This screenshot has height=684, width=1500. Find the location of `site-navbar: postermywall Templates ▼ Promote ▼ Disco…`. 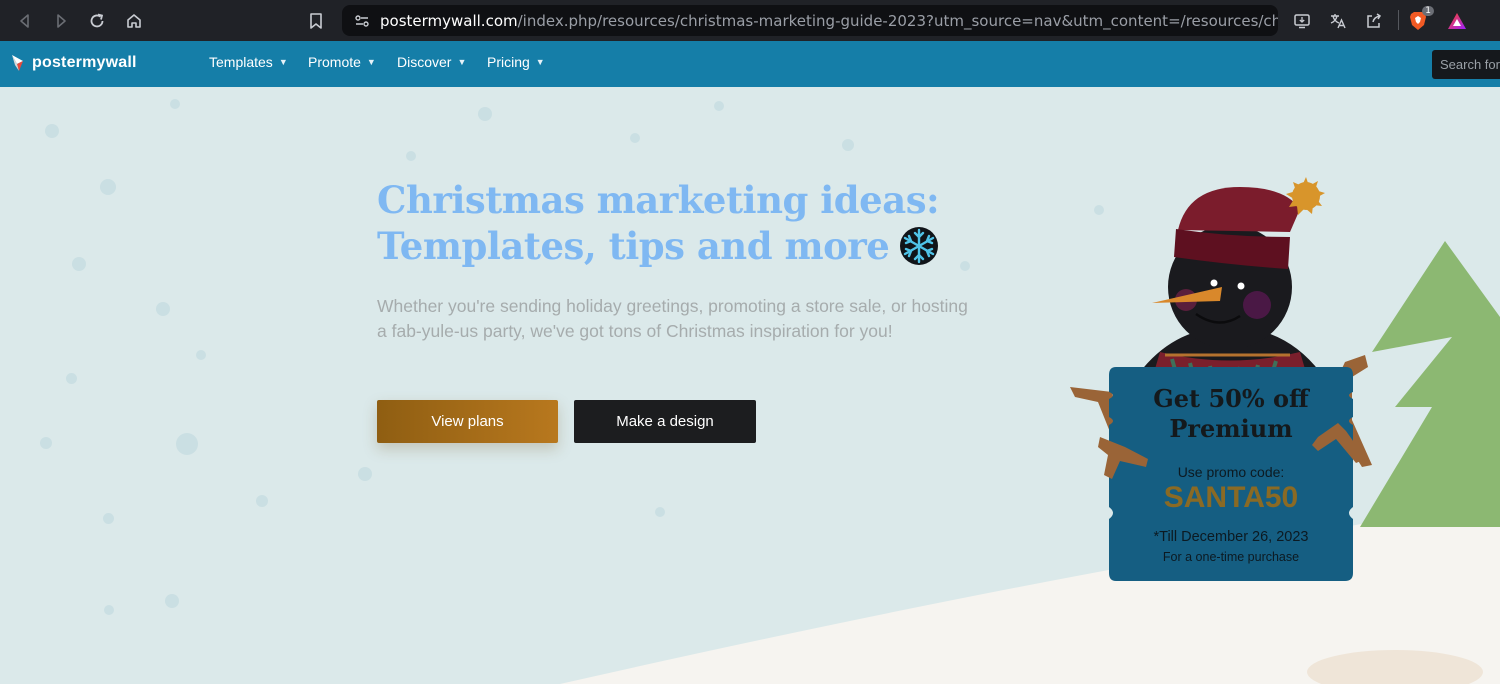

site-navbar: postermywall Templates ▼ Promote ▼ Disco… is located at coordinates (750, 64).